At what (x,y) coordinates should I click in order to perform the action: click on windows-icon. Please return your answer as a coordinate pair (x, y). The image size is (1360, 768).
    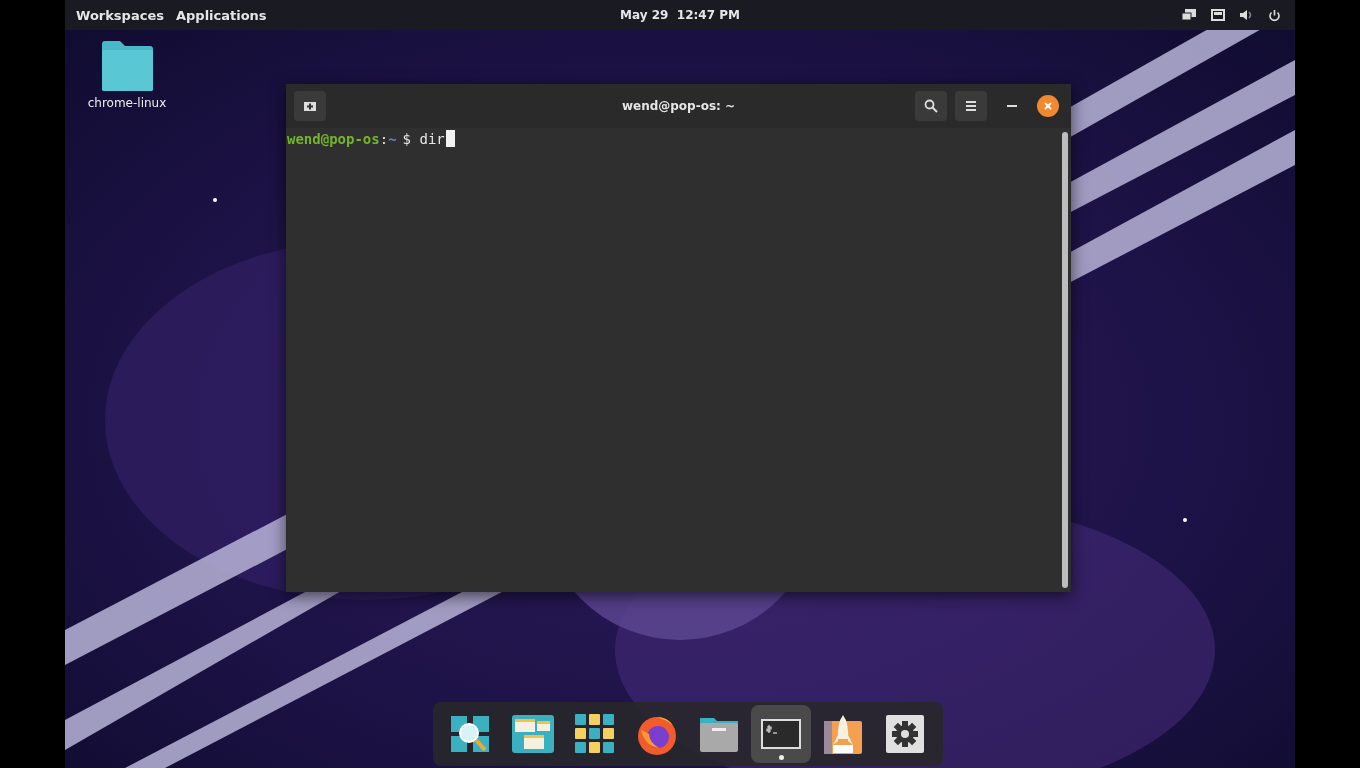
    Looking at the image, I should click on (533, 734).